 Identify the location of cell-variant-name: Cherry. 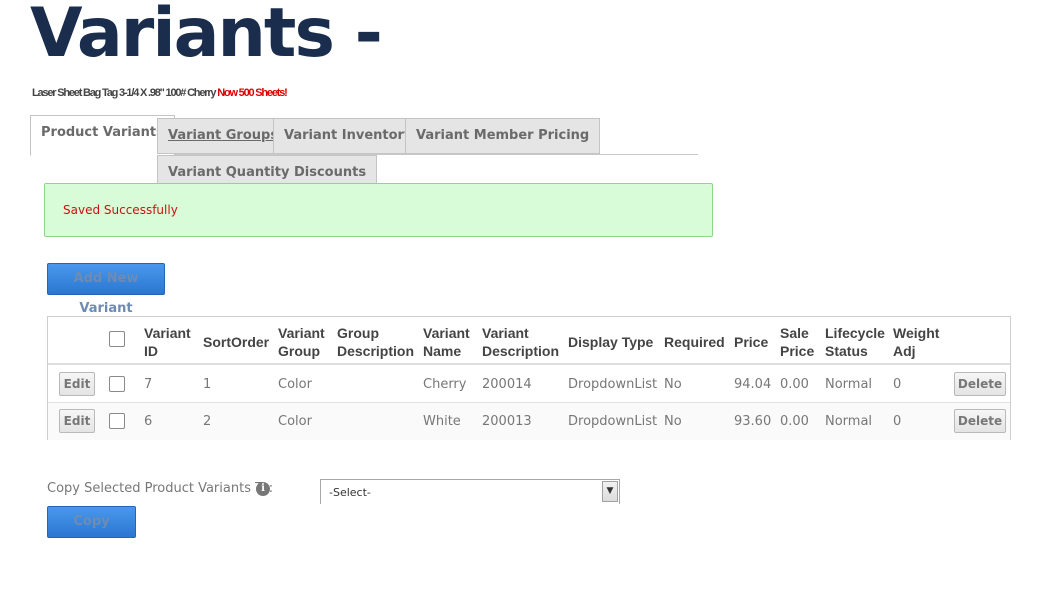
(445, 384).